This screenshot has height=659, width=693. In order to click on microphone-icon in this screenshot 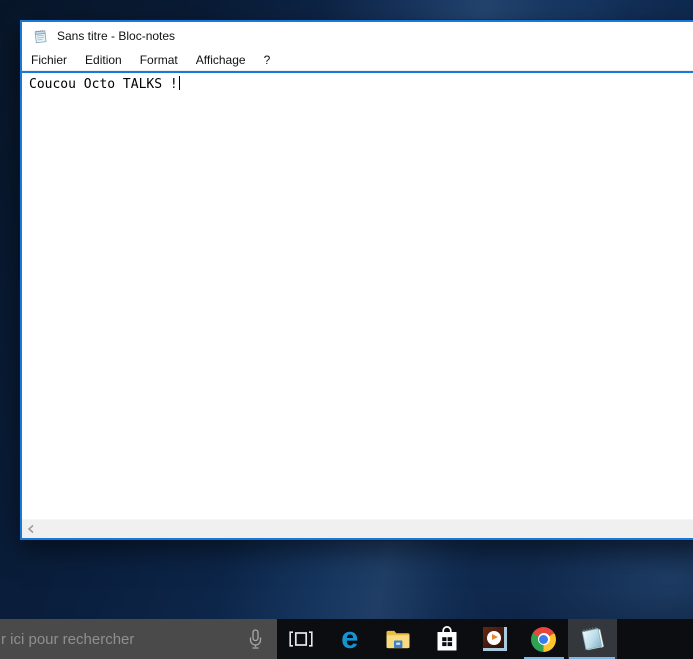, I will do `click(255, 639)`.